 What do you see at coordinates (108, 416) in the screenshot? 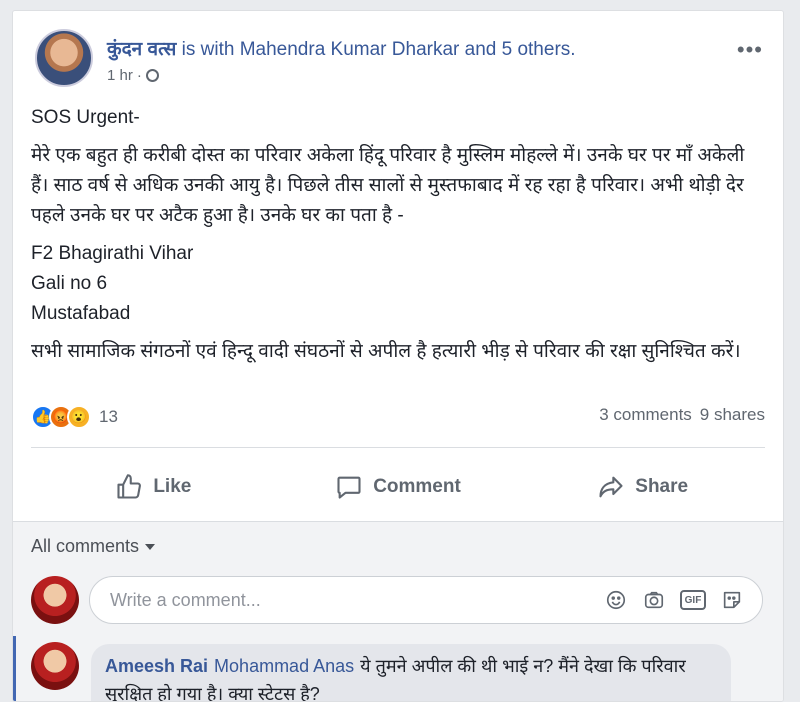
I see `reaction-count: 13` at bounding box center [108, 416].